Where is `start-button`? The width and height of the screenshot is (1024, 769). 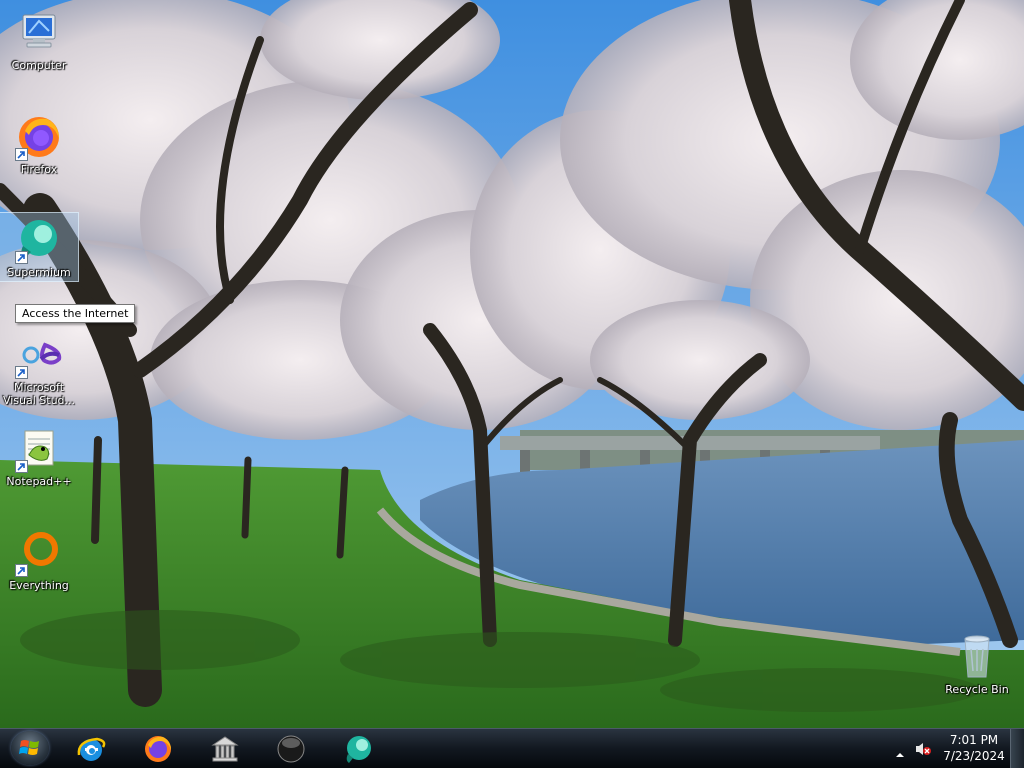
start-button is located at coordinates (30, 748).